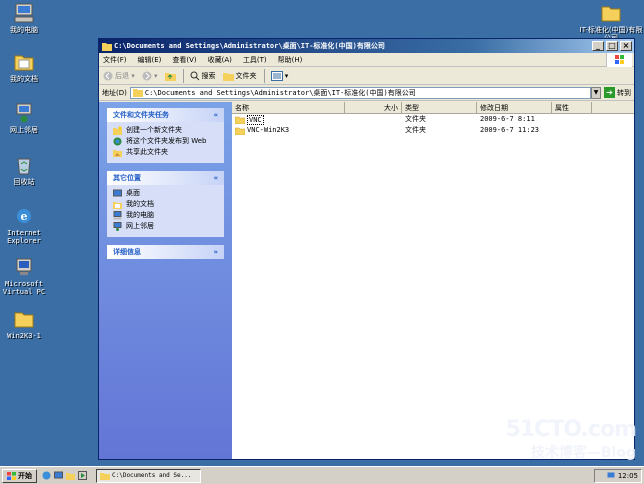 Image resolution: width=644 pixels, height=484 pixels. I want to click on column-attributes: 属性, so click(572, 107).